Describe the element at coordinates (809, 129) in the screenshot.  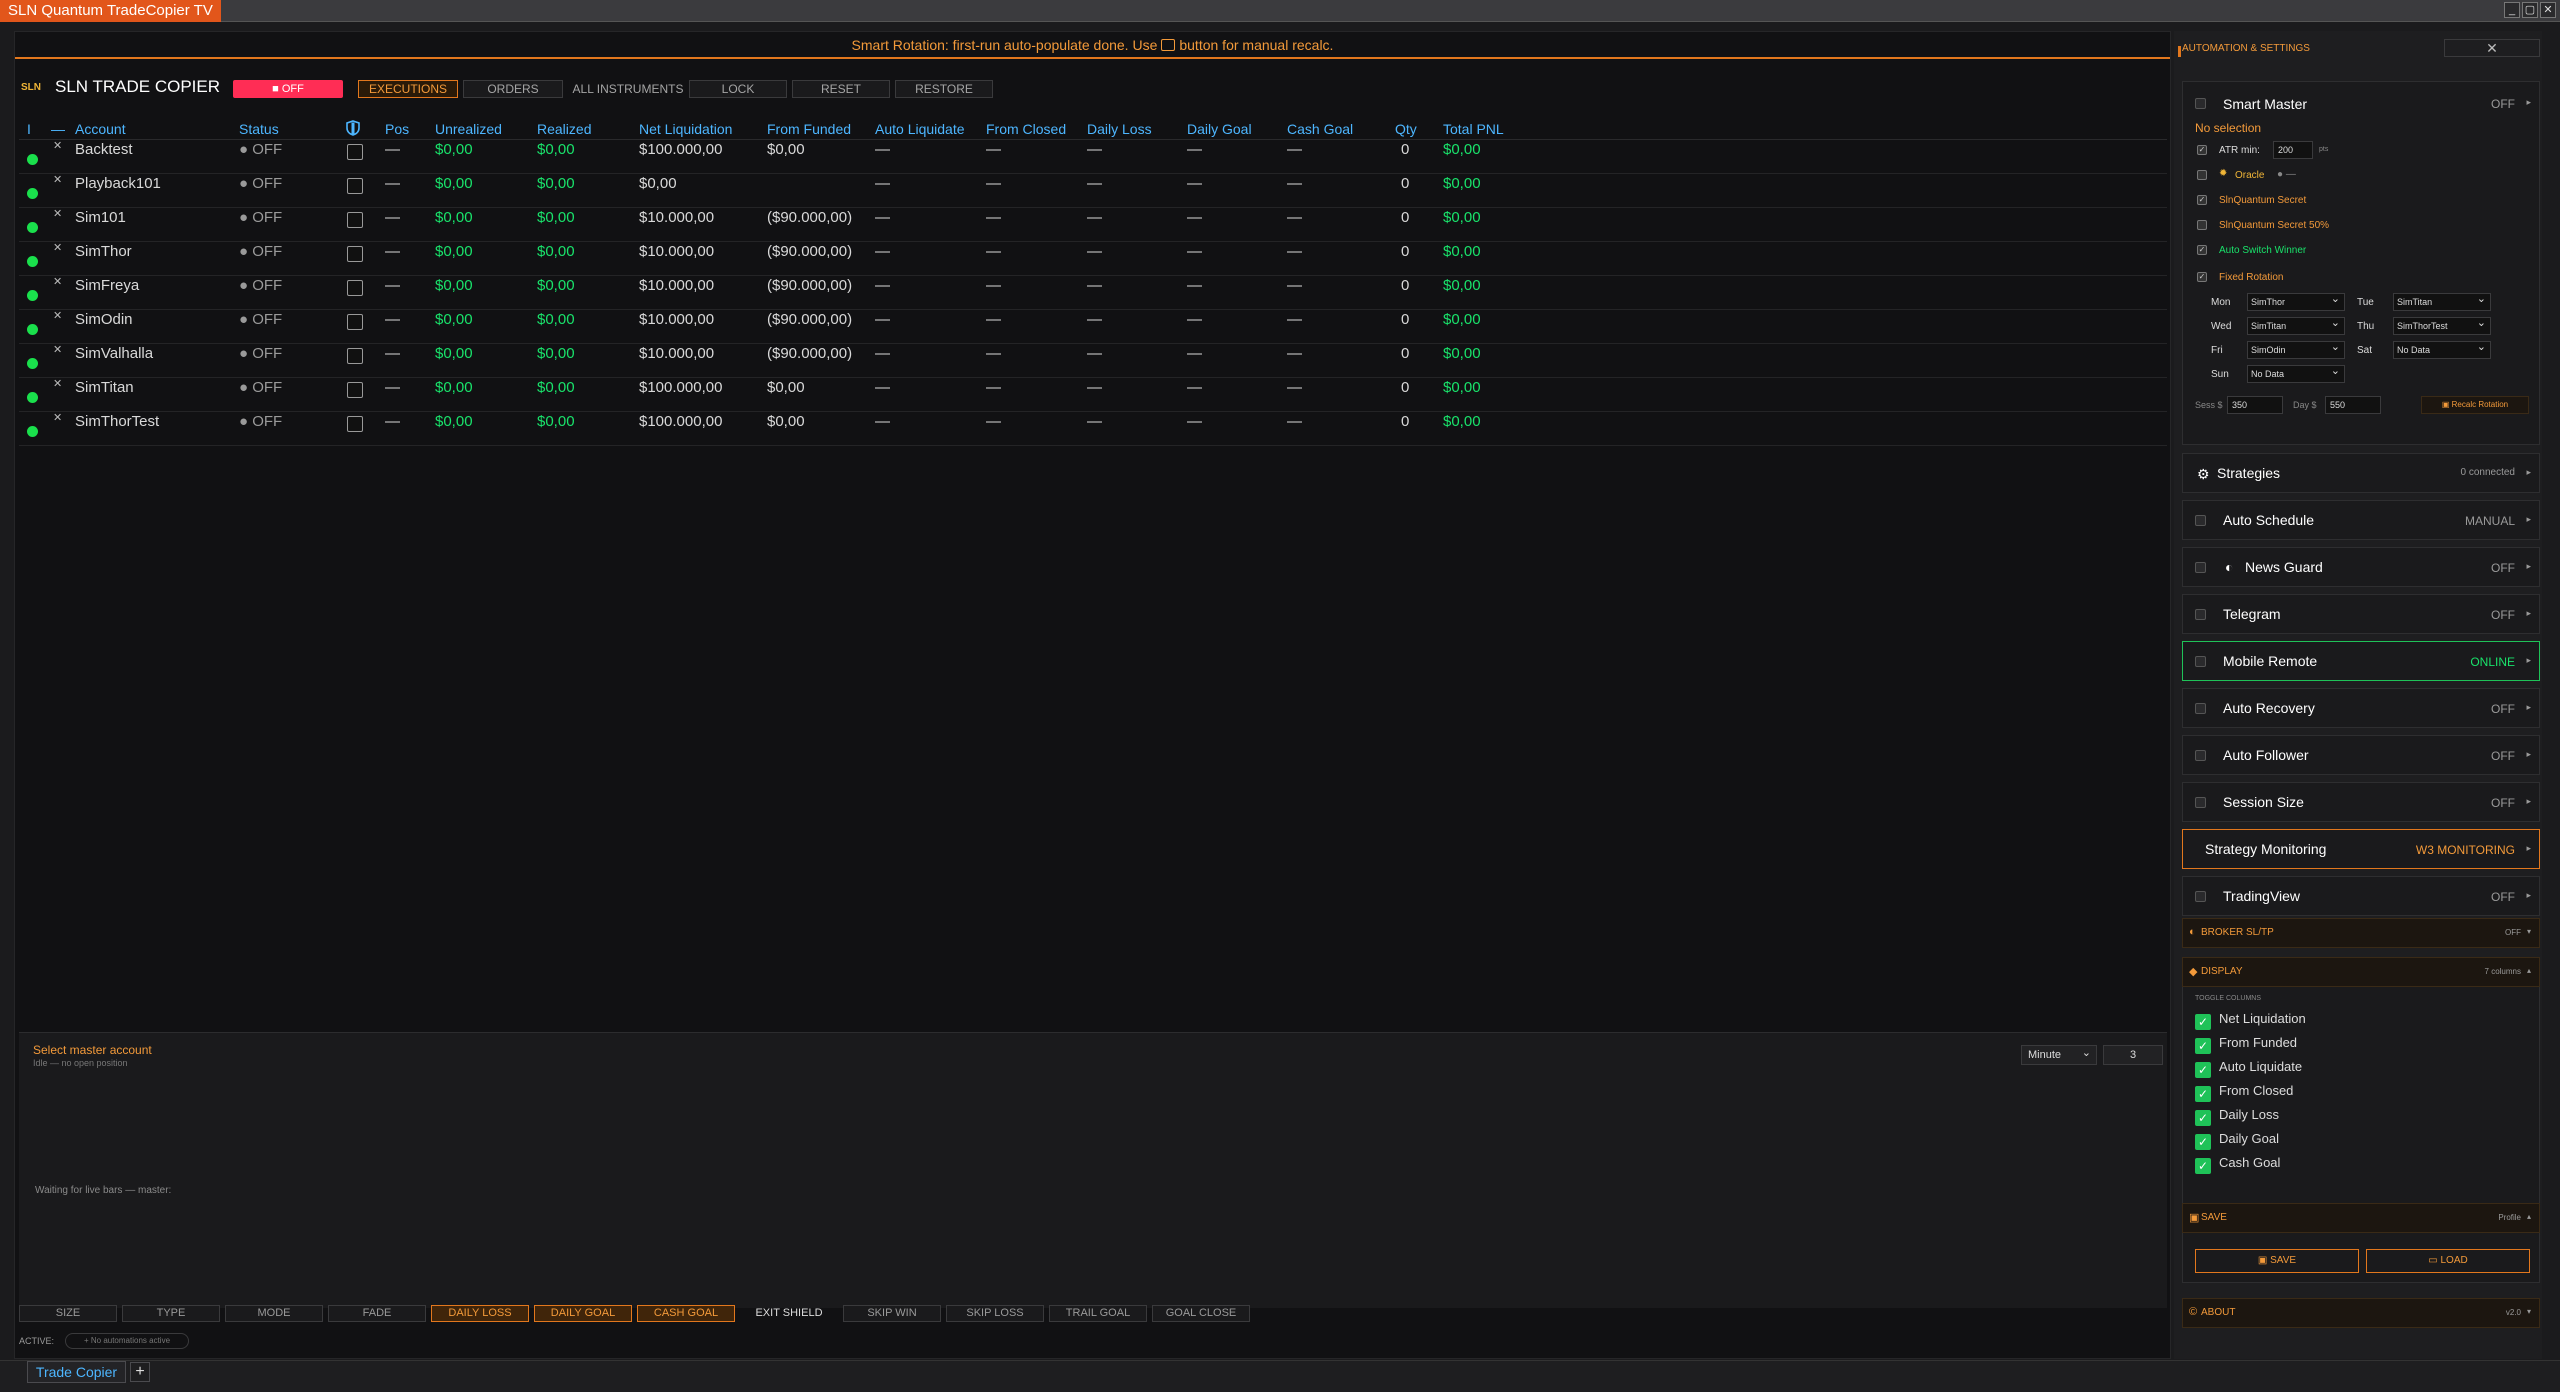
I see `col-fromfunded: From Funded` at that location.